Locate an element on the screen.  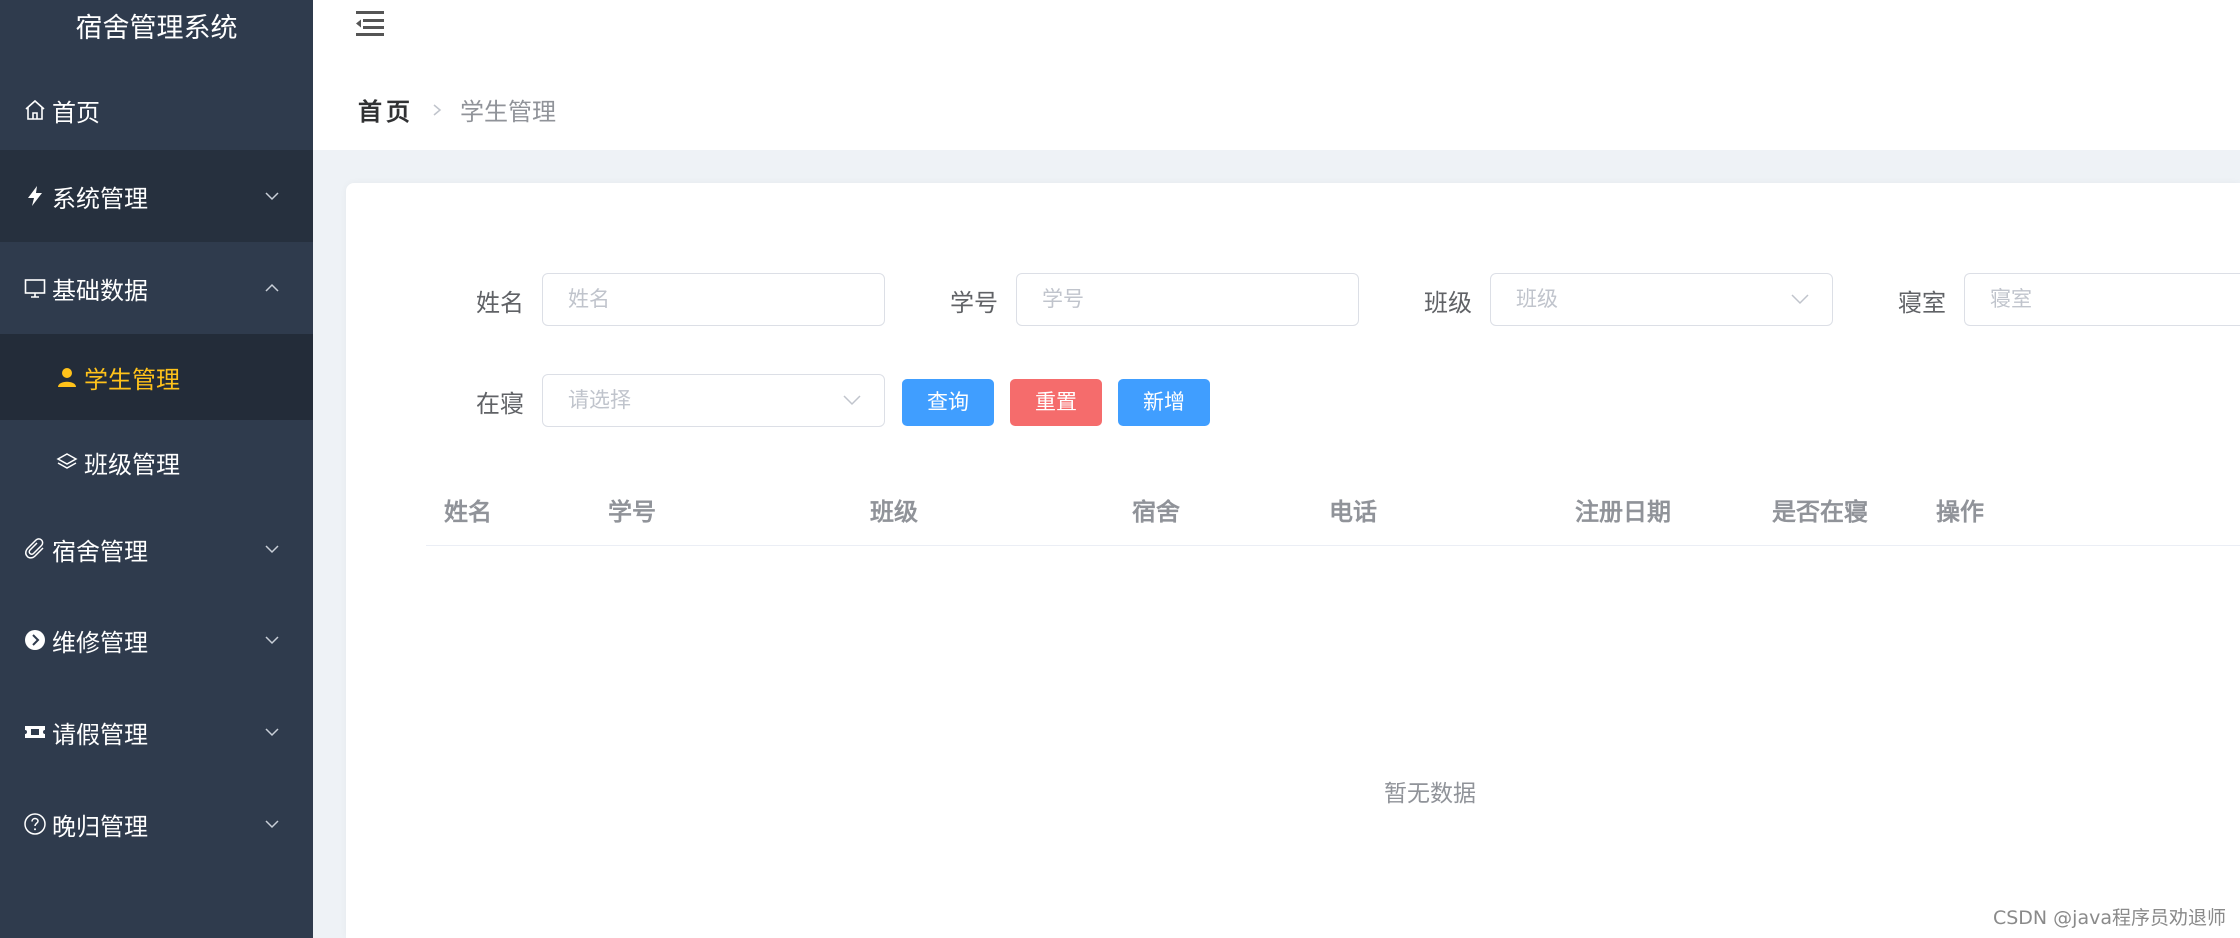
column-header-student-id: 学号 is located at coordinates (632, 512).